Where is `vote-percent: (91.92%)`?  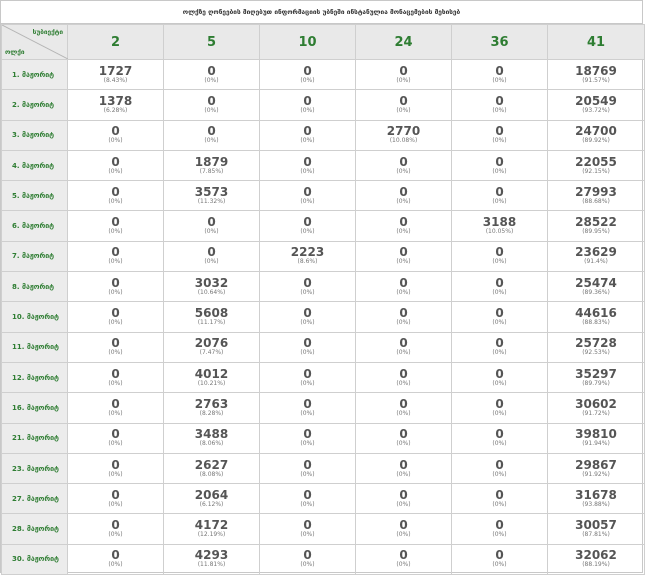
vote-percent: (91.92%) is located at coordinates (596, 474).